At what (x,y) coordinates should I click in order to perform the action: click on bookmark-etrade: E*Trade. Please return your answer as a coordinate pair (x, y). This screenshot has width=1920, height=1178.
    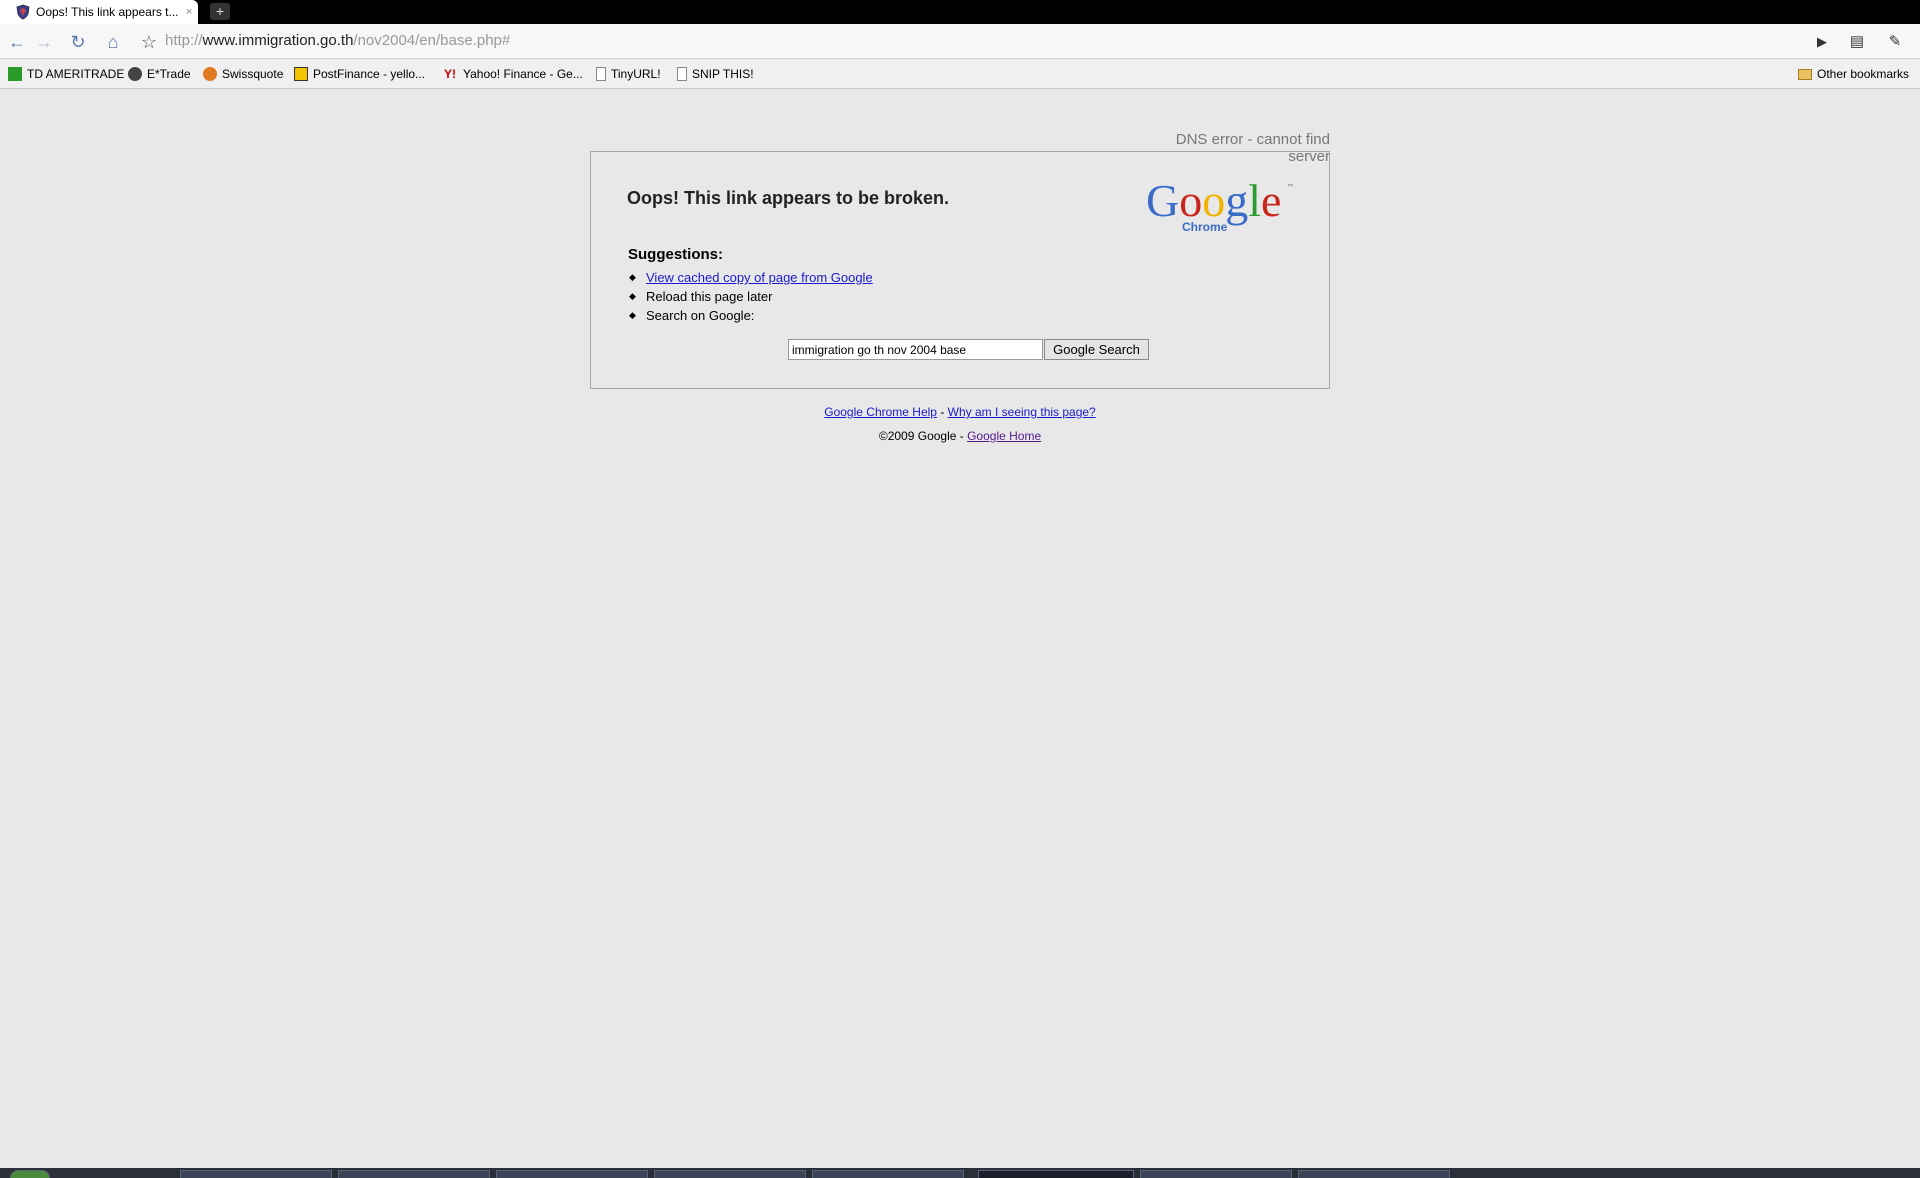
    Looking at the image, I should click on (159, 74).